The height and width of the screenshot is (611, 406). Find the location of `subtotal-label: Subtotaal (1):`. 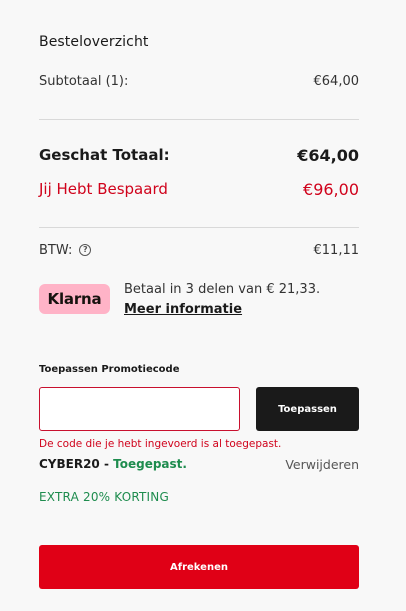

subtotal-label: Subtotaal (1): is located at coordinates (84, 81).